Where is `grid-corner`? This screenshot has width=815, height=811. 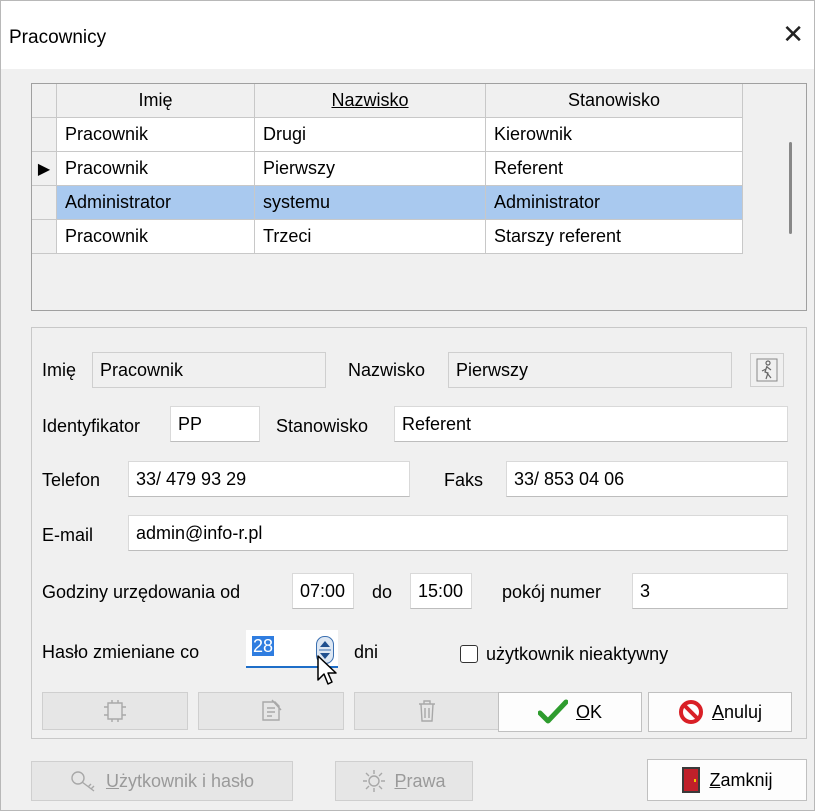 grid-corner is located at coordinates (44, 101).